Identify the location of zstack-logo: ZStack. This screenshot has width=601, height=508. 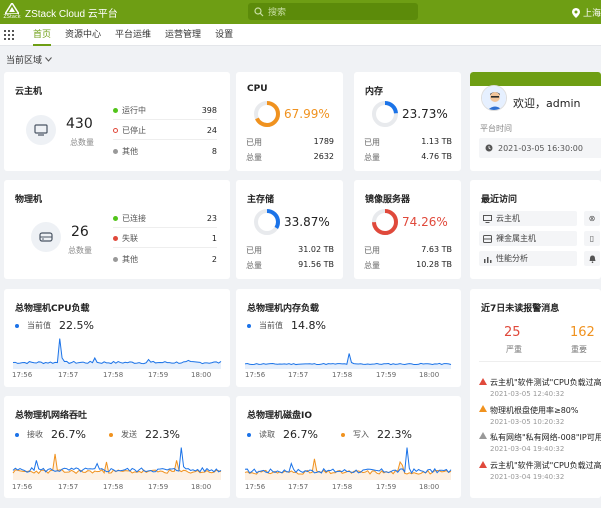
(12, 12).